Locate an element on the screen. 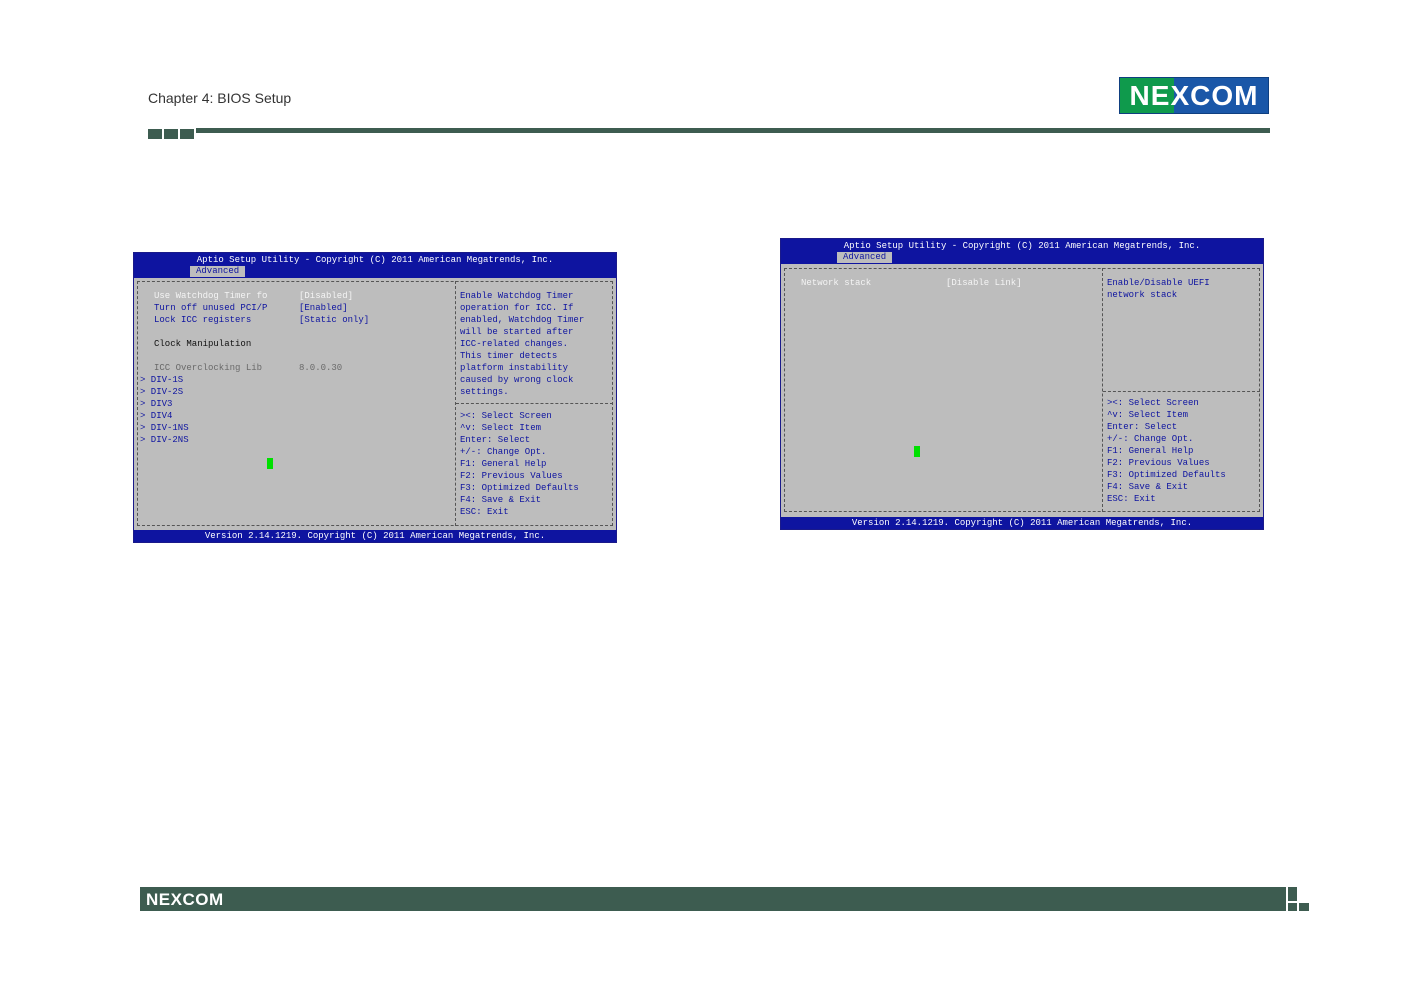 This screenshot has width=1419, height=999. submenu-div-1ns: > DIV-1NS is located at coordinates (164, 428).